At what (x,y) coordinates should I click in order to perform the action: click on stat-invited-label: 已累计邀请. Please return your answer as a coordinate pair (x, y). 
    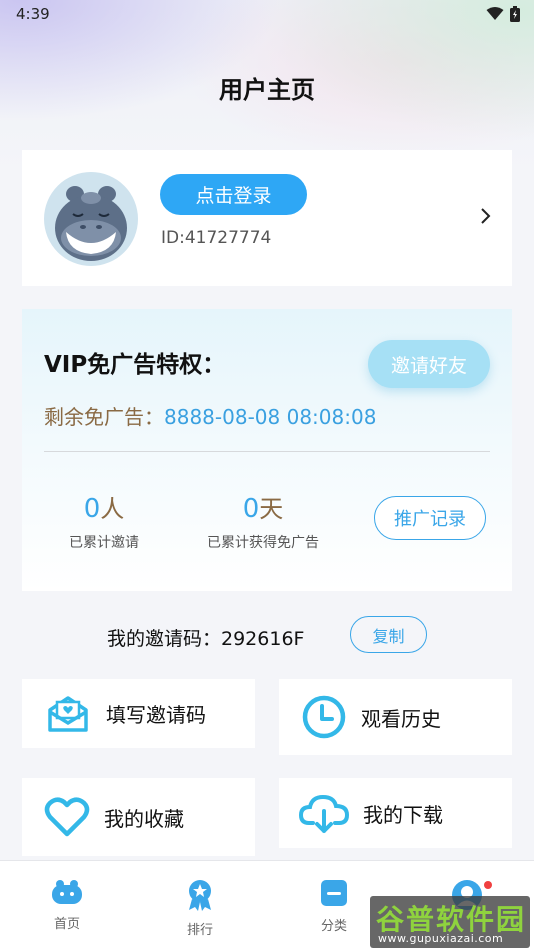
    Looking at the image, I should click on (104, 543).